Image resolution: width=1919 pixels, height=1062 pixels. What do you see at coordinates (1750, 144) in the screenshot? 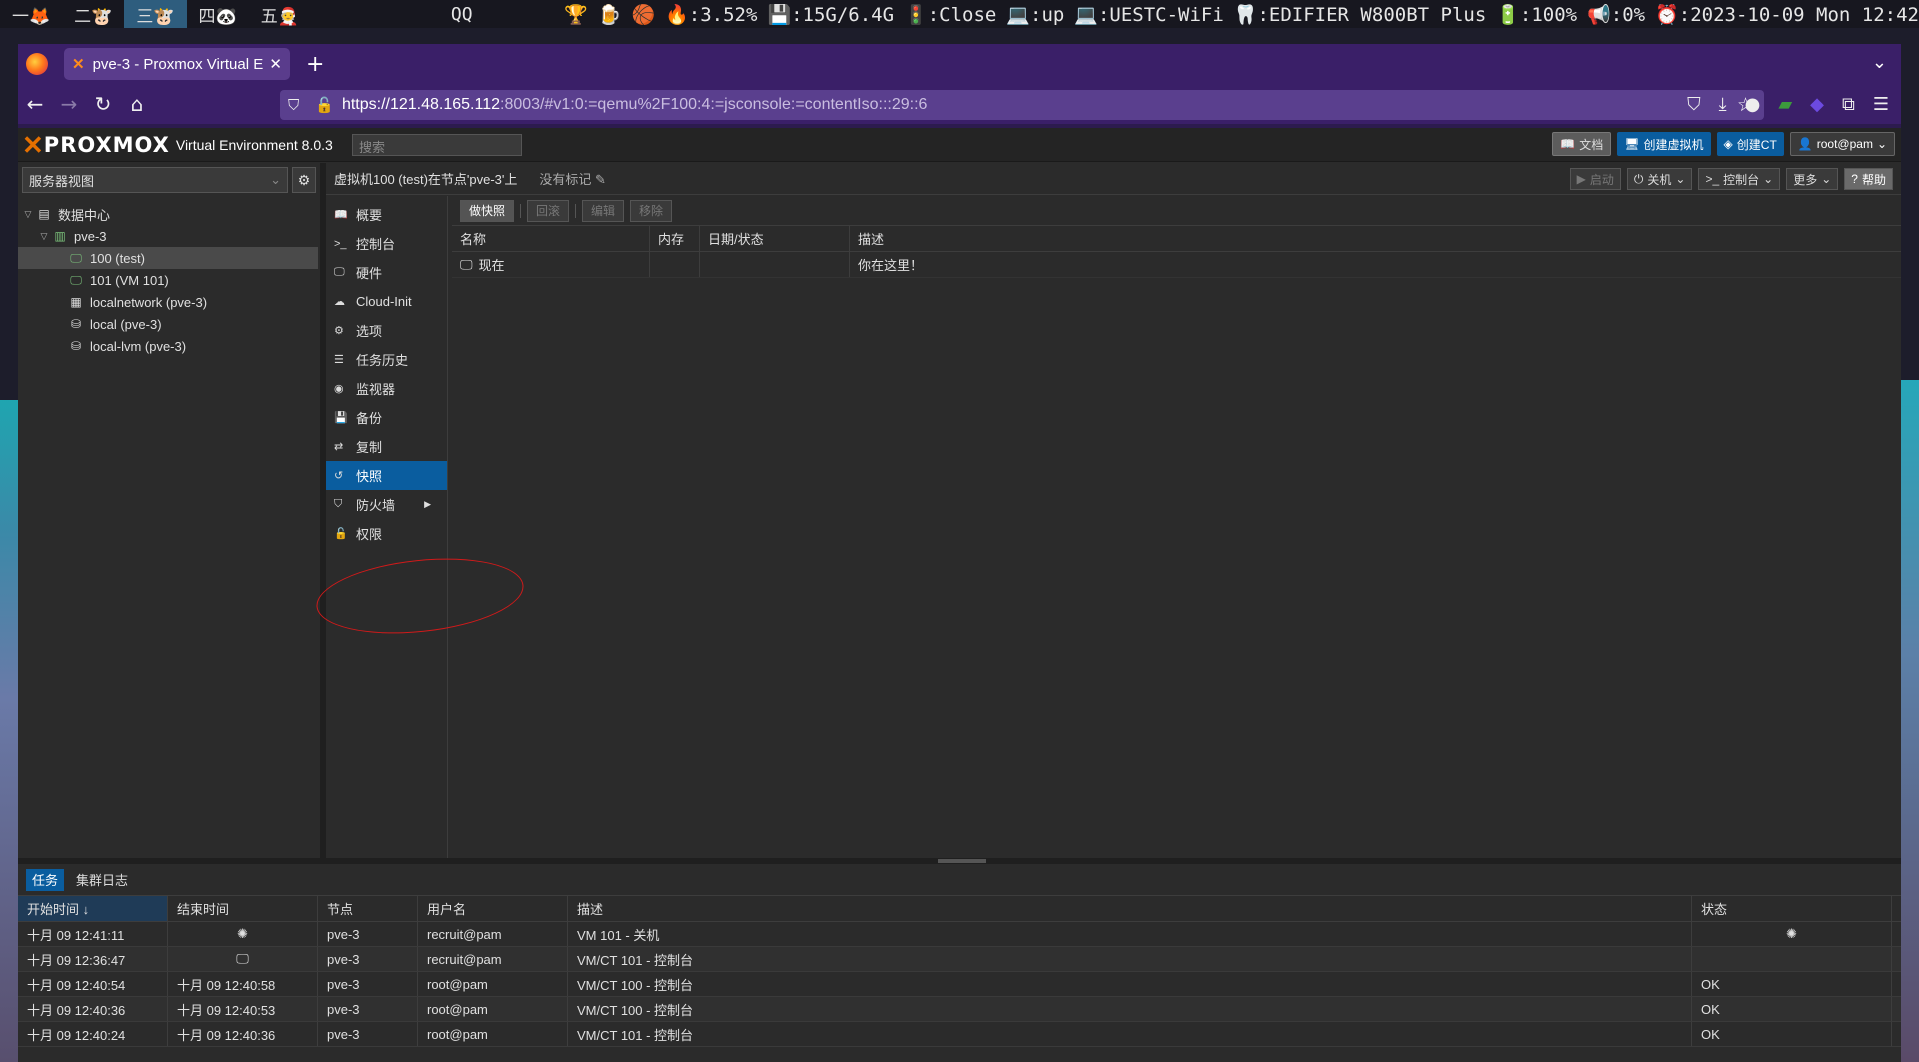
I see `create-ct-button: ◈ 创建CT` at bounding box center [1750, 144].